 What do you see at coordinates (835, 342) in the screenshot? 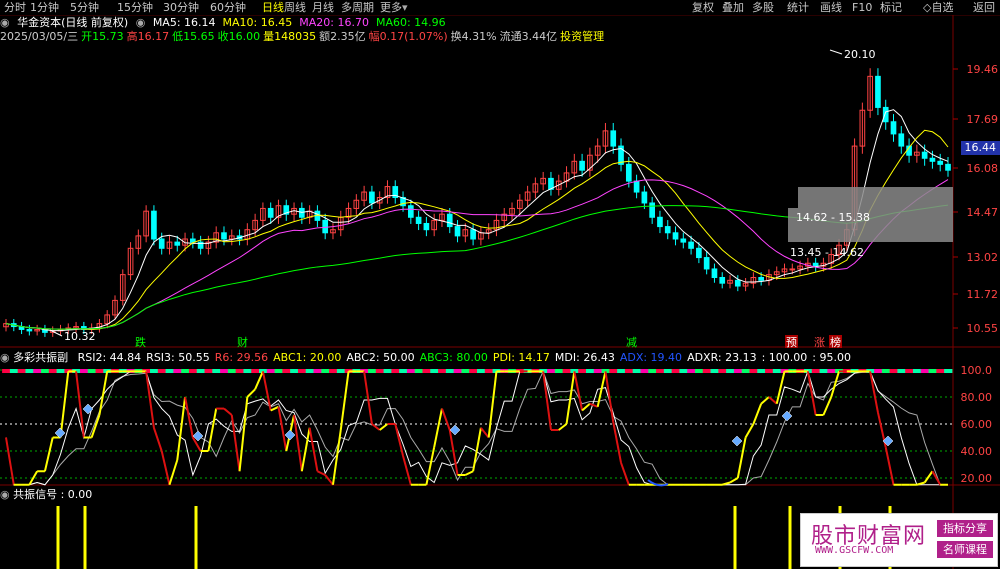
I see `event-marker: 榜` at bounding box center [835, 342].